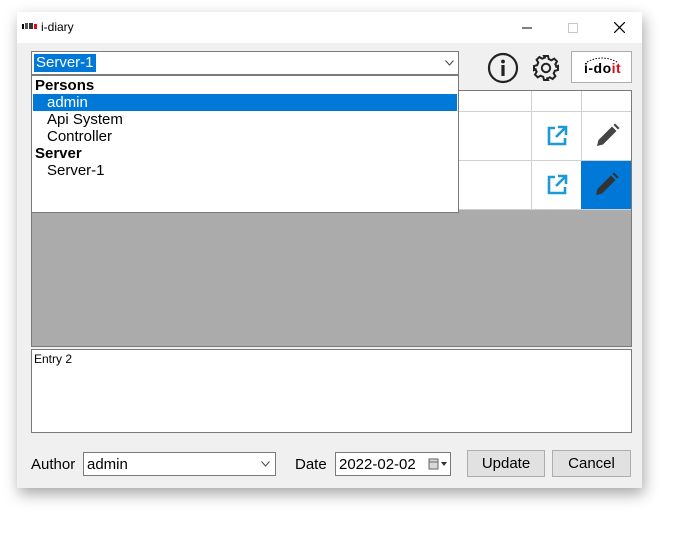 The width and height of the screenshot is (691, 536). I want to click on close-button, so click(619, 27).